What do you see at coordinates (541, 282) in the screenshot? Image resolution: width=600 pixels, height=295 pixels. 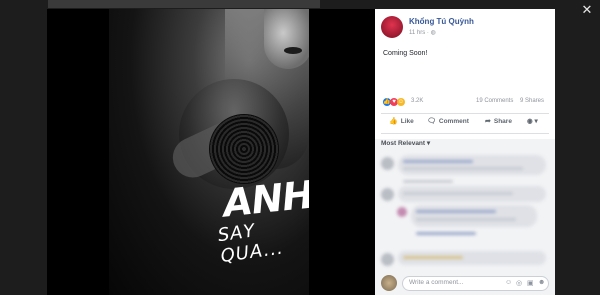 I see `sticker-icon: ☻` at bounding box center [541, 282].